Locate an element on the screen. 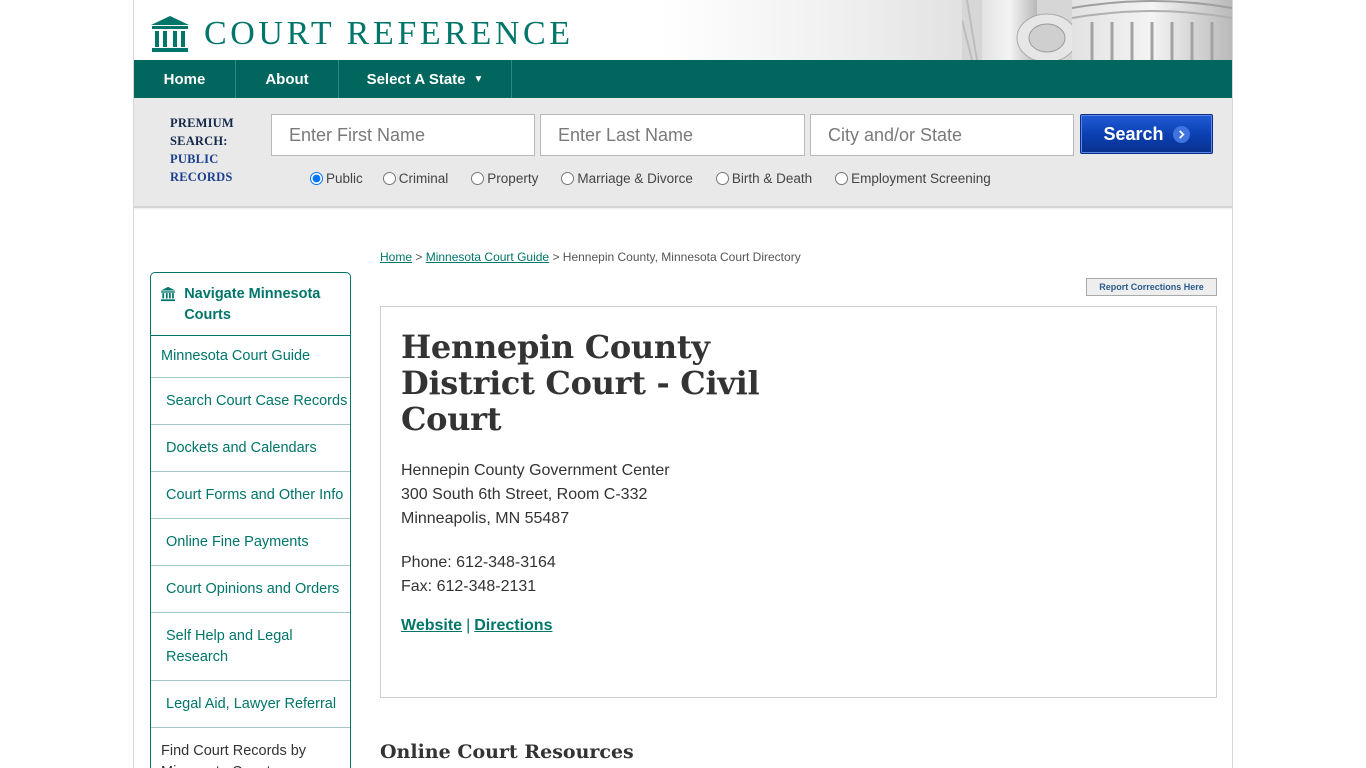 The image size is (1366, 768). radio-marriage-divorce: Marriage & Divorce is located at coordinates (627, 178).